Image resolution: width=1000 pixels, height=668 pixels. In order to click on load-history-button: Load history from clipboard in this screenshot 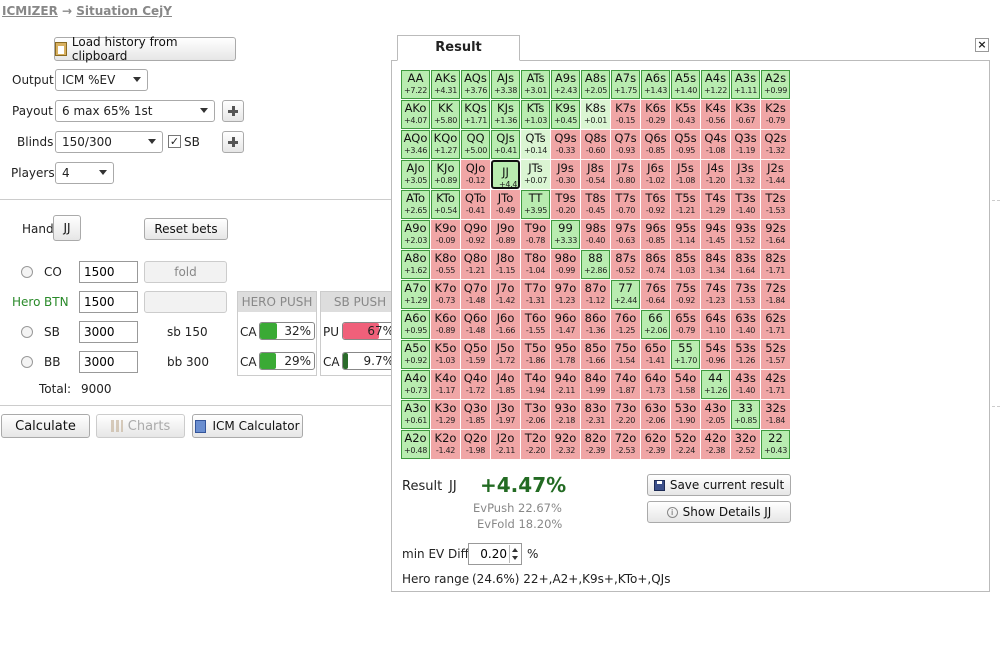, I will do `click(145, 49)`.